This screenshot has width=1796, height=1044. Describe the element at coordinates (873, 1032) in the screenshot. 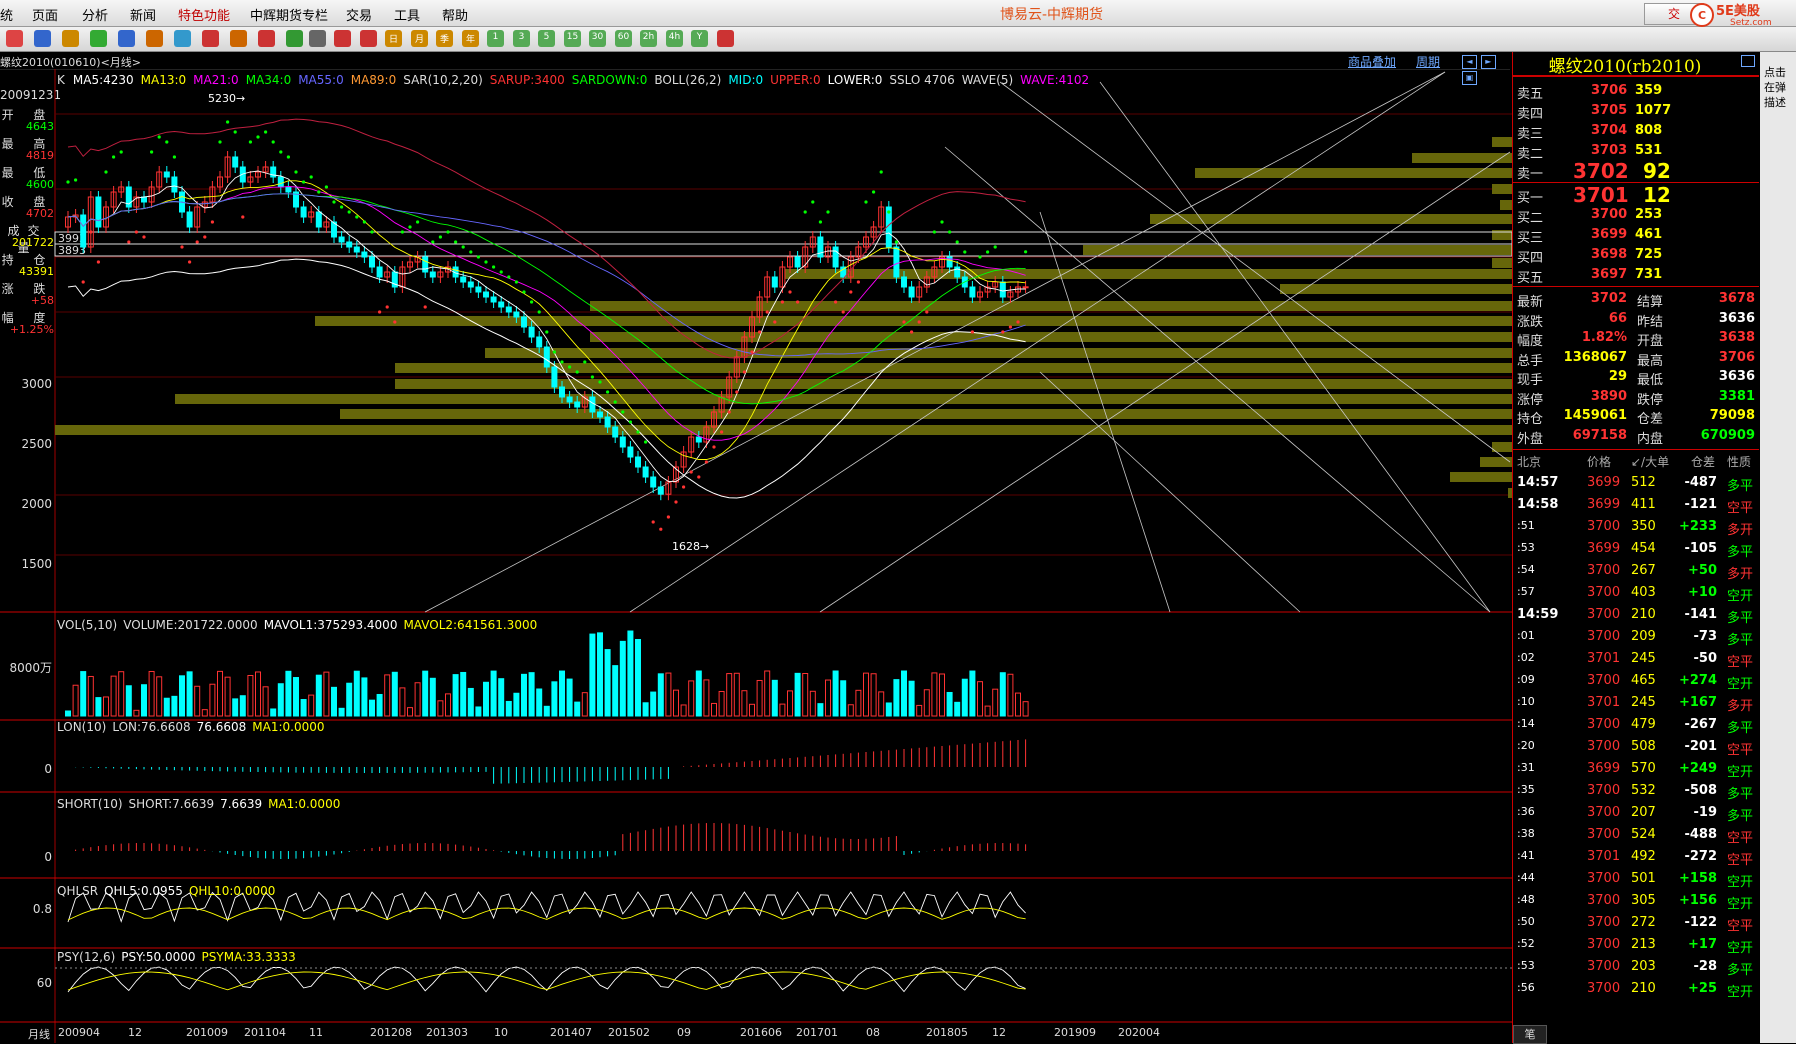

I see `x-tick-label: 08` at that location.